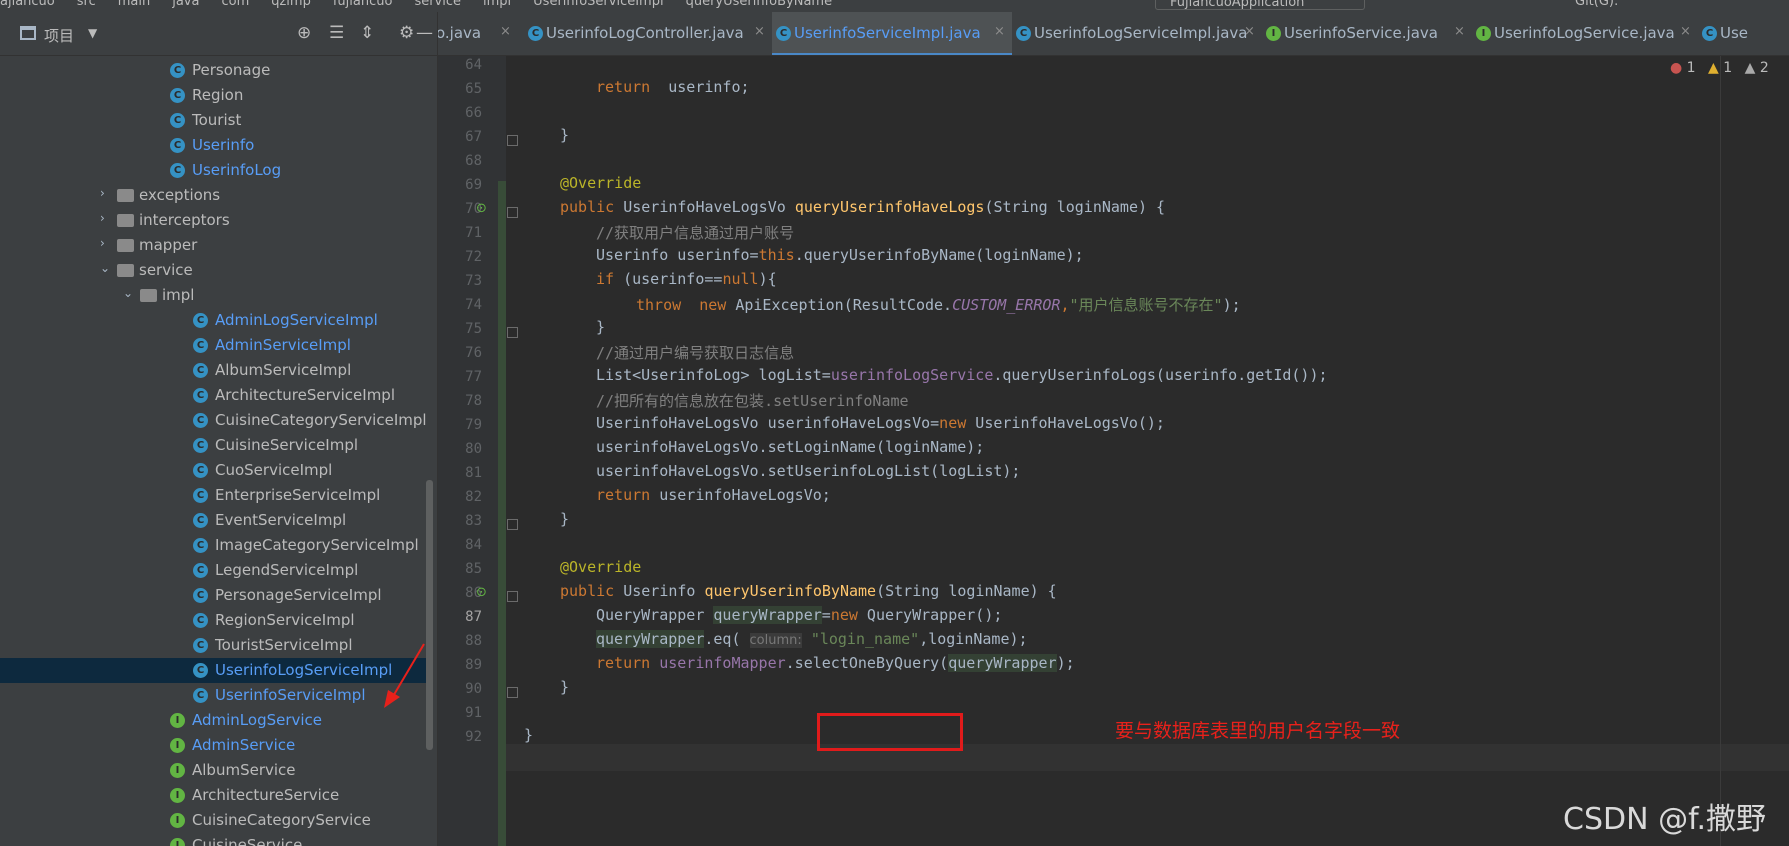 The height and width of the screenshot is (846, 1789). I want to click on tree-item: C Region, so click(213, 95).